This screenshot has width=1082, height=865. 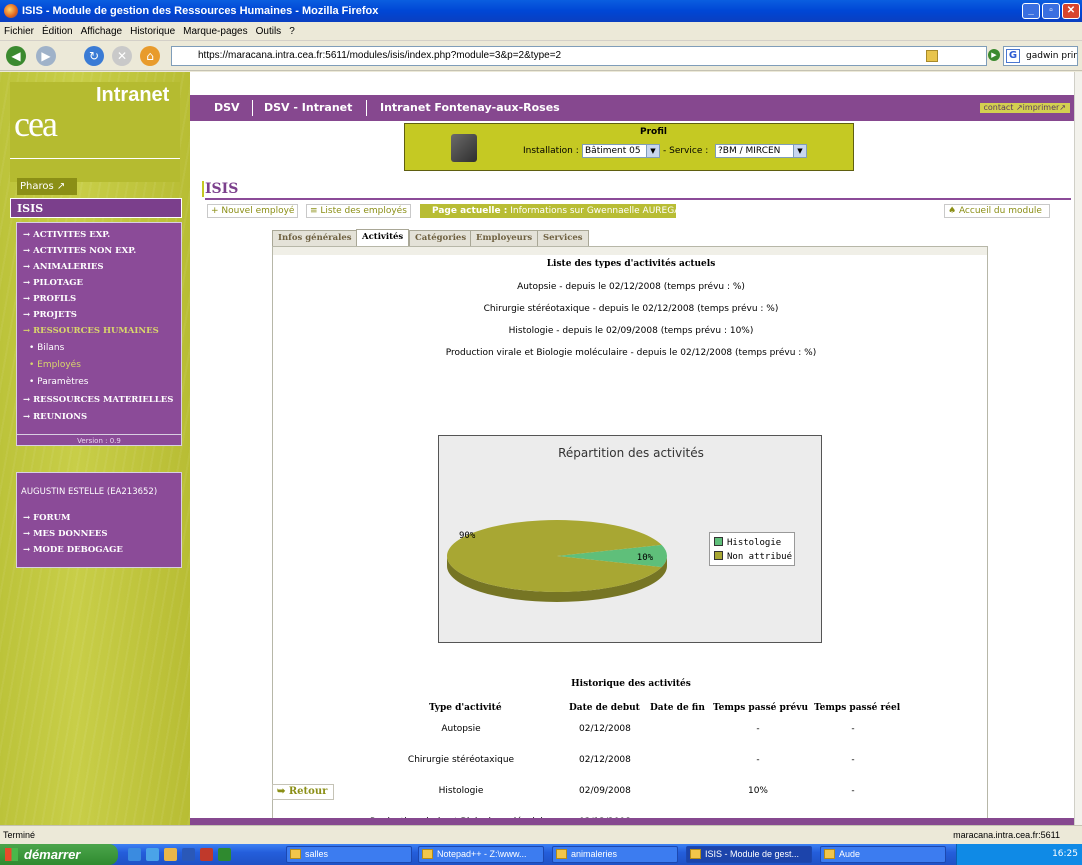 What do you see at coordinates (94, 56) in the screenshot?
I see `reload-icon: ↻` at bounding box center [94, 56].